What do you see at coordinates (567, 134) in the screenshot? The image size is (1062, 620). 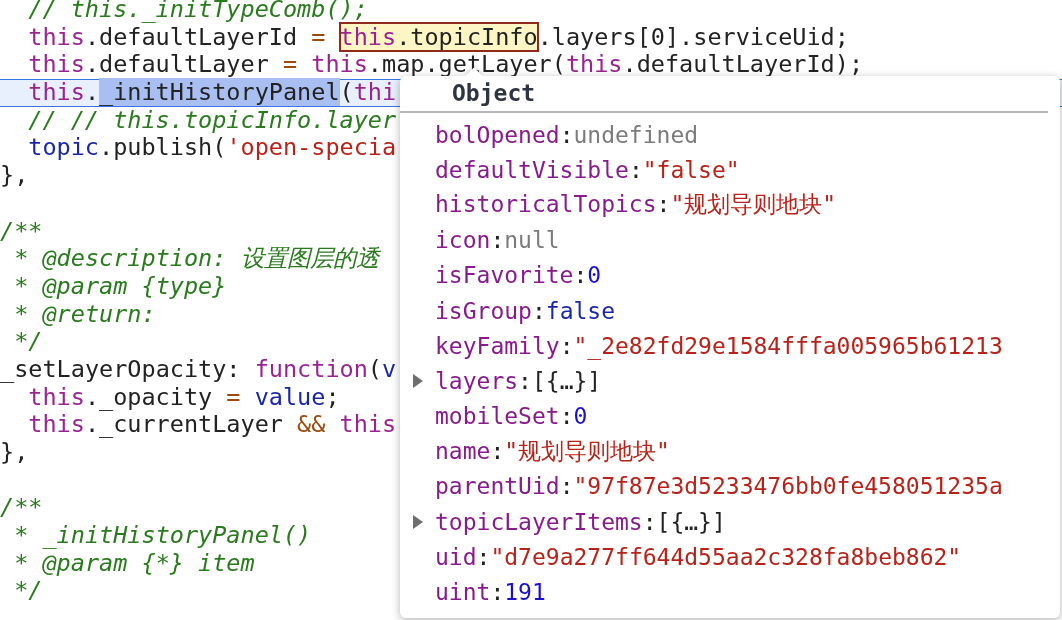 I see `property-text: bolOpened:undefined` at bounding box center [567, 134].